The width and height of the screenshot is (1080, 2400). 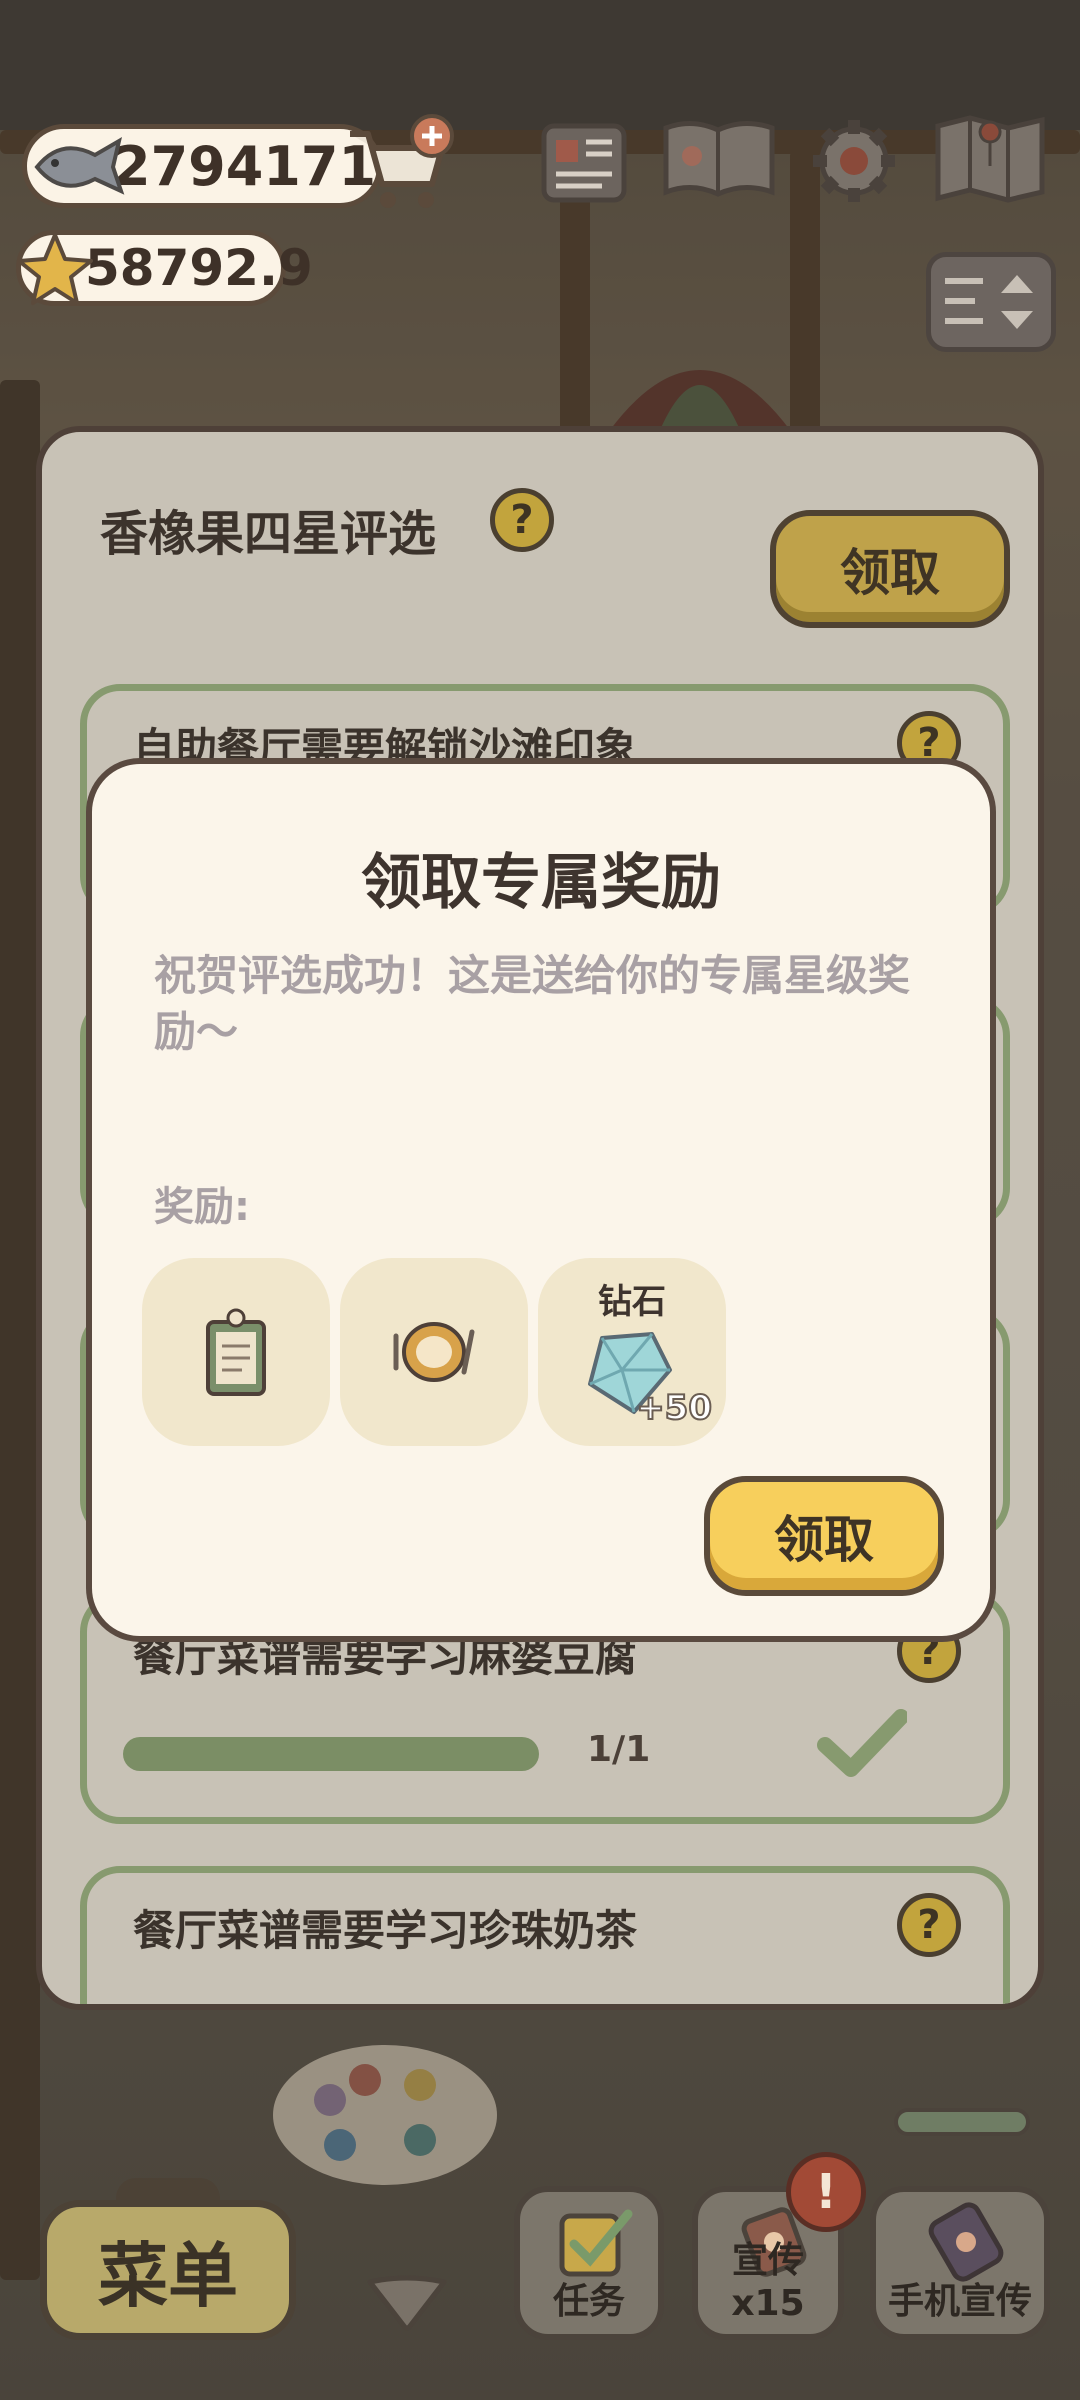 What do you see at coordinates (588, 2301) in the screenshot?
I see `task-label: 任务` at bounding box center [588, 2301].